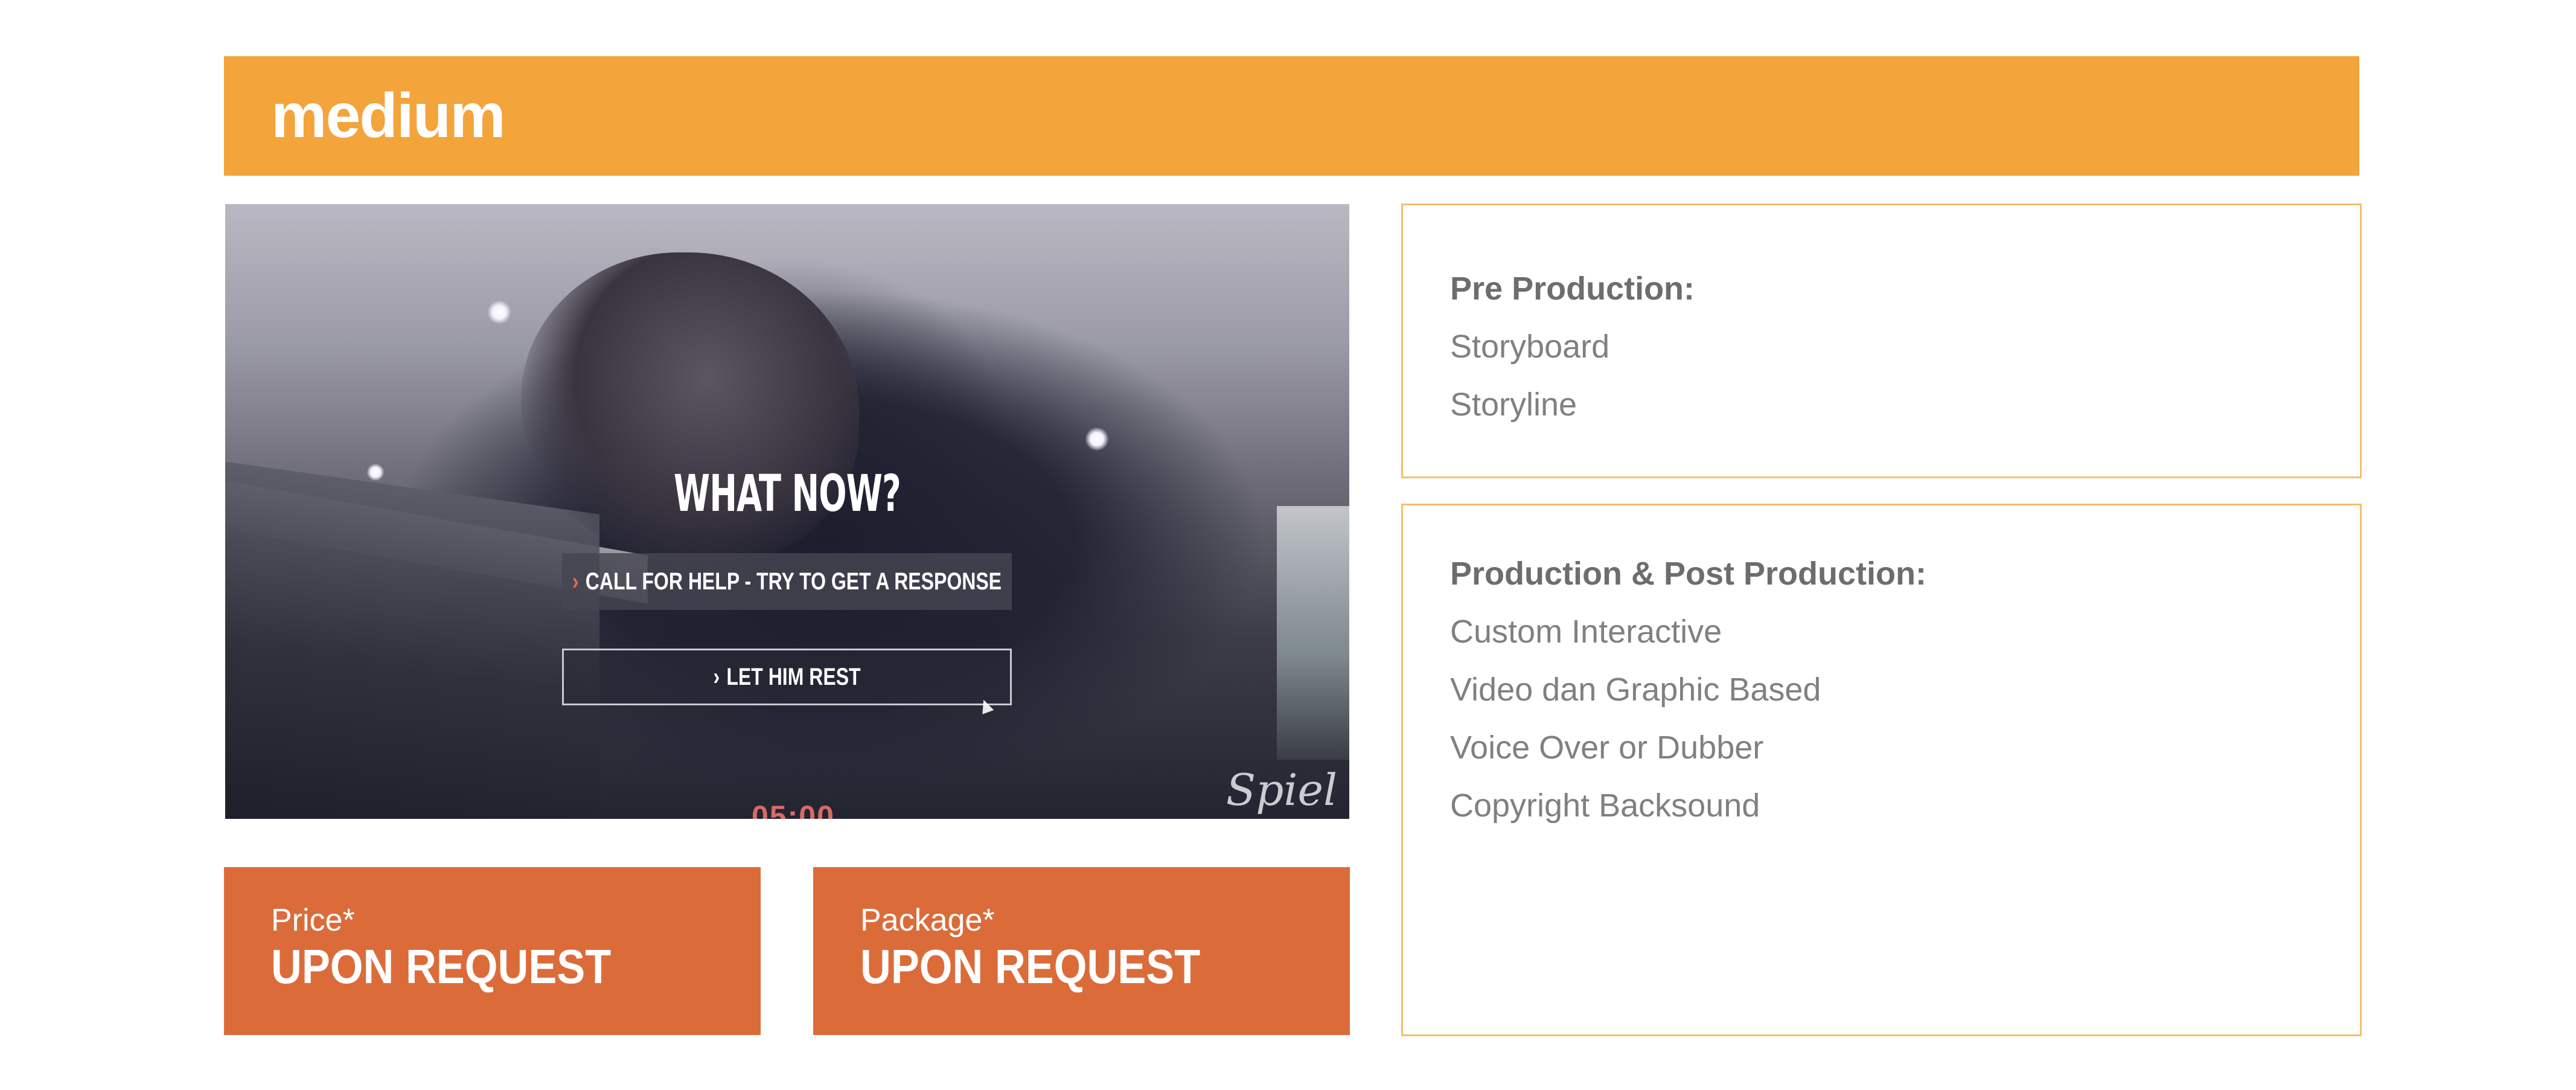 This screenshot has height=1090, width=2576. I want to click on production-heading: Production & Post Production:, so click(1688, 574).